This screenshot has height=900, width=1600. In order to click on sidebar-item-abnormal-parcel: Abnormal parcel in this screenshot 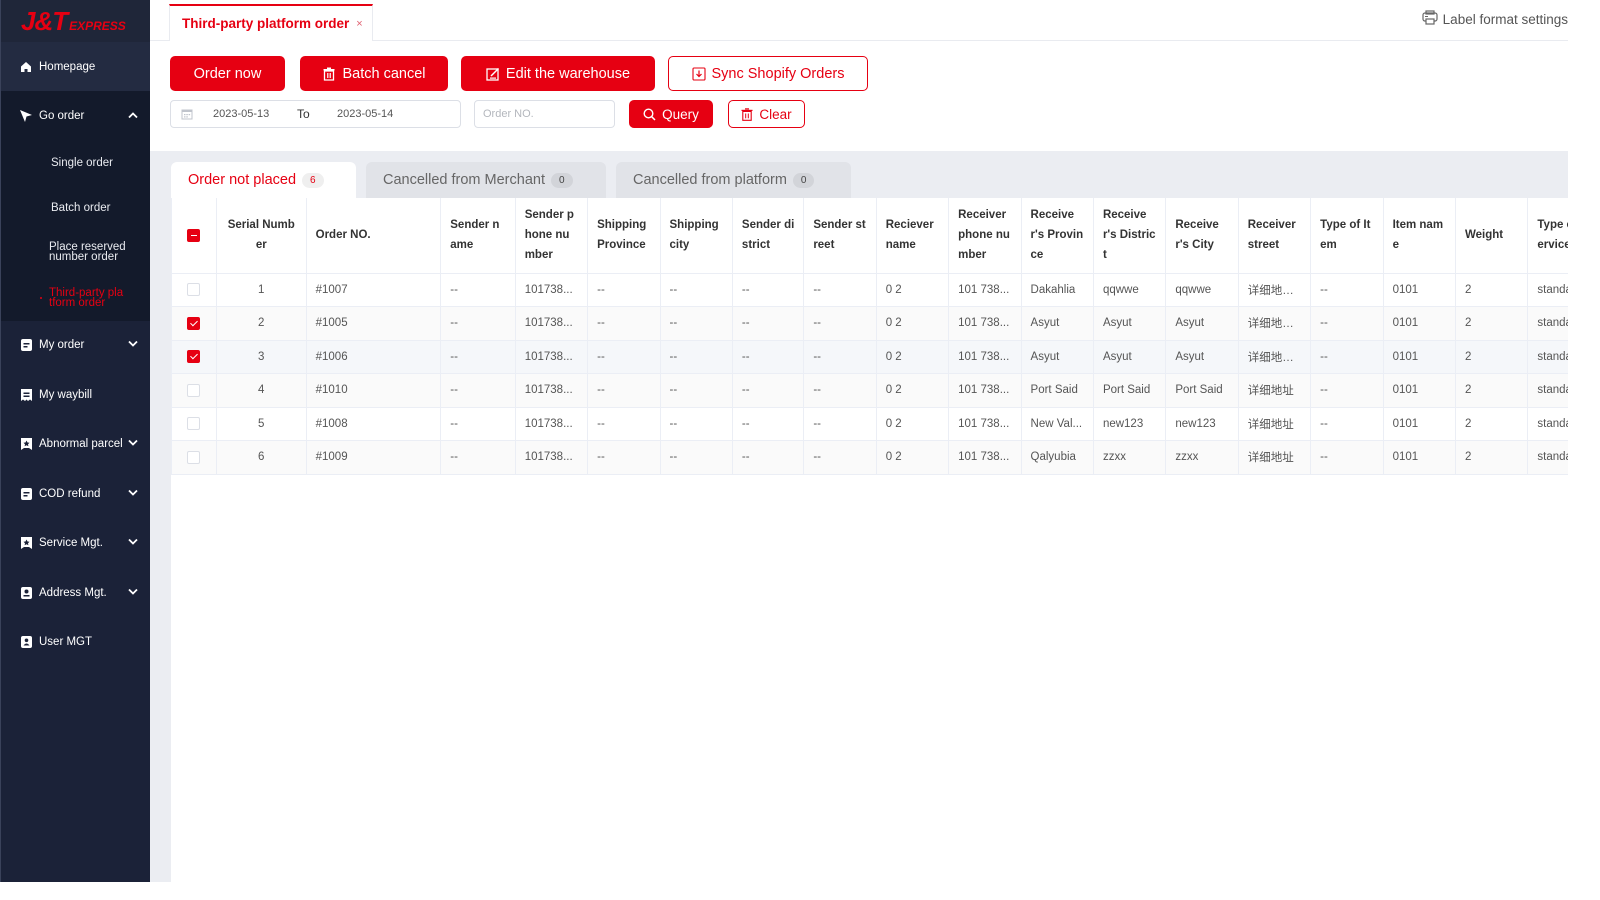, I will do `click(75, 445)`.